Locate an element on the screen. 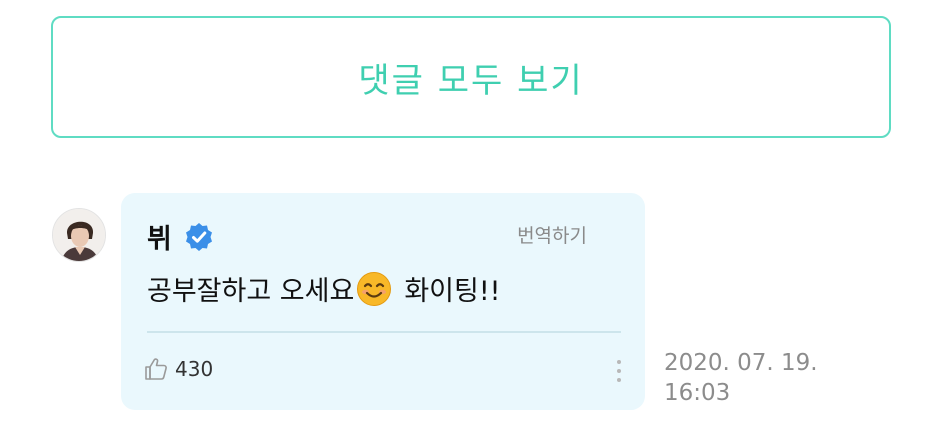  smiling-face-icon is located at coordinates (374, 289).